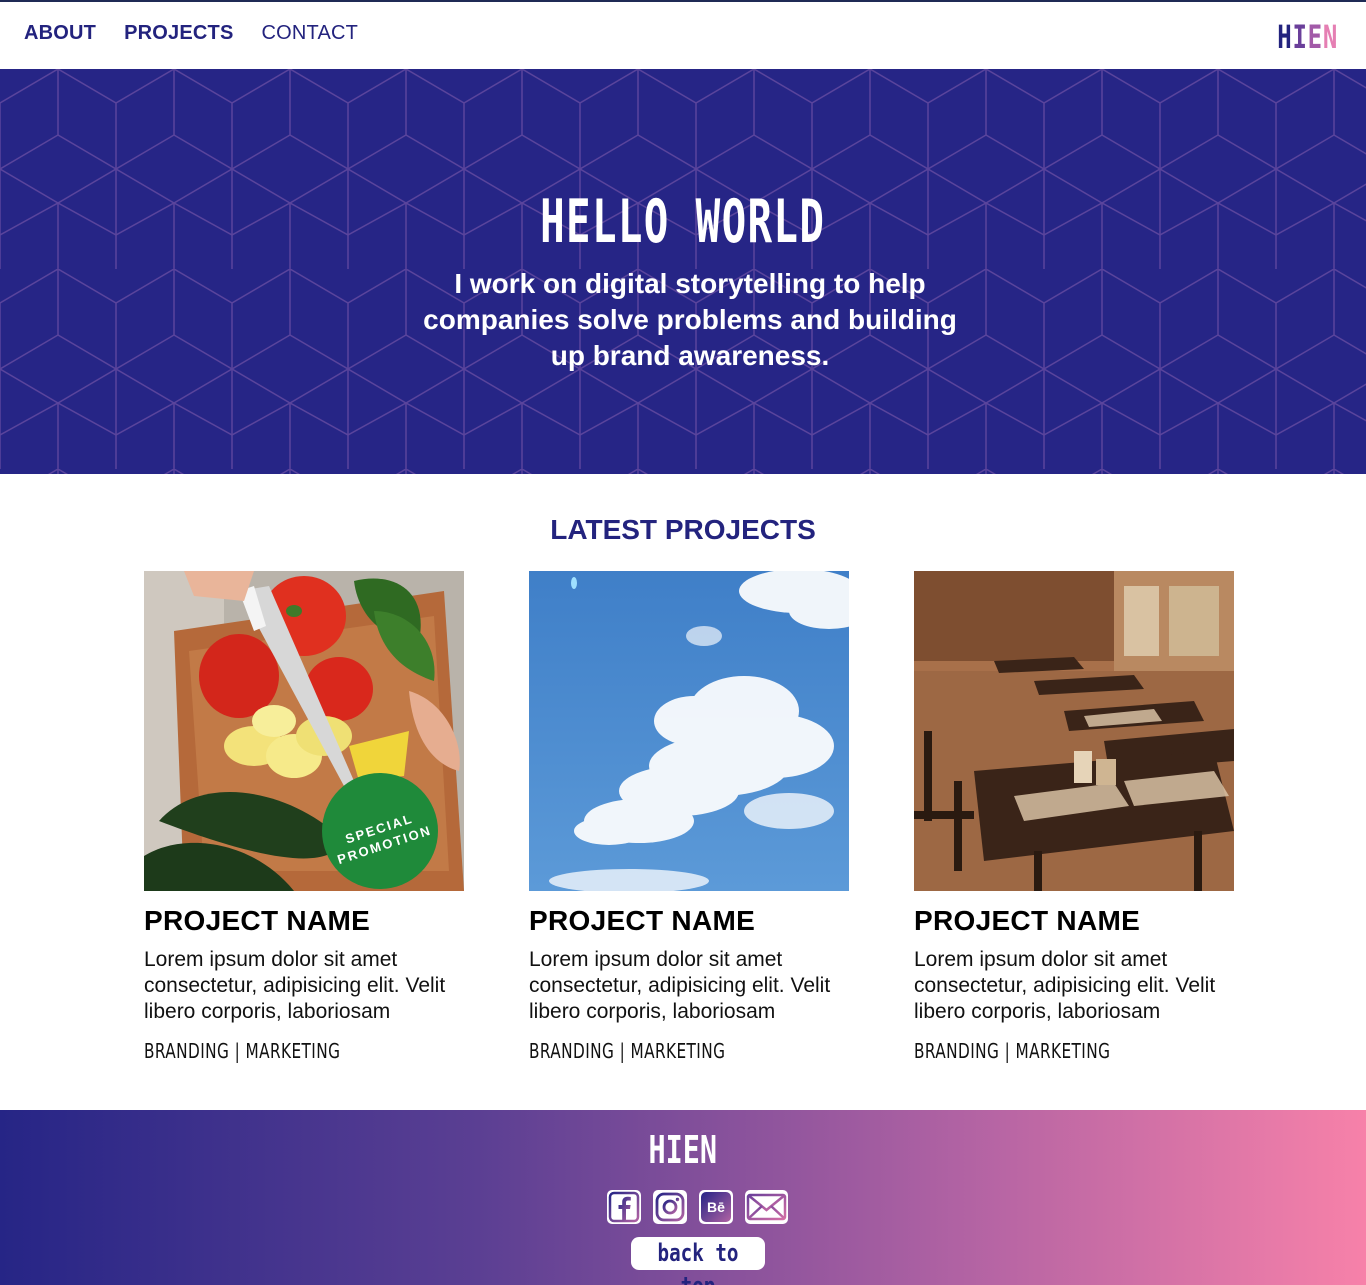  What do you see at coordinates (1315, 37) in the screenshot?
I see `logo-letter-e: E` at bounding box center [1315, 37].